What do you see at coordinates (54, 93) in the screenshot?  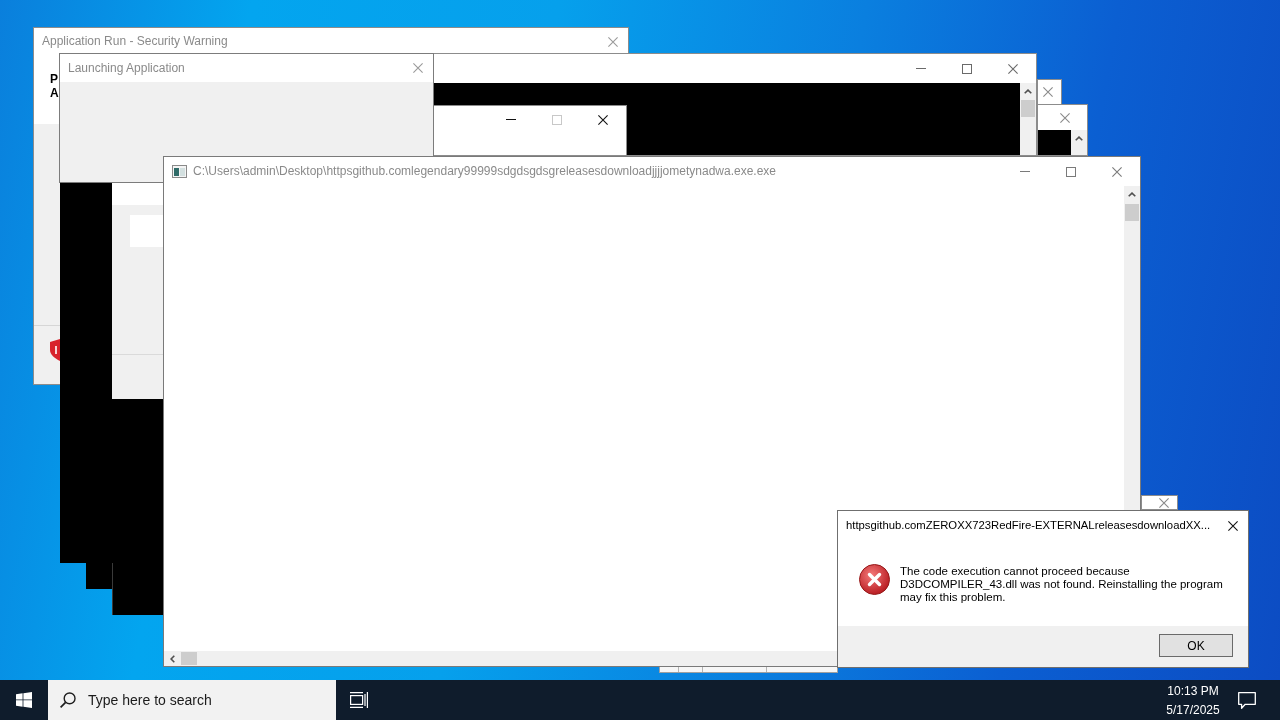 I see `heading-text: A` at bounding box center [54, 93].